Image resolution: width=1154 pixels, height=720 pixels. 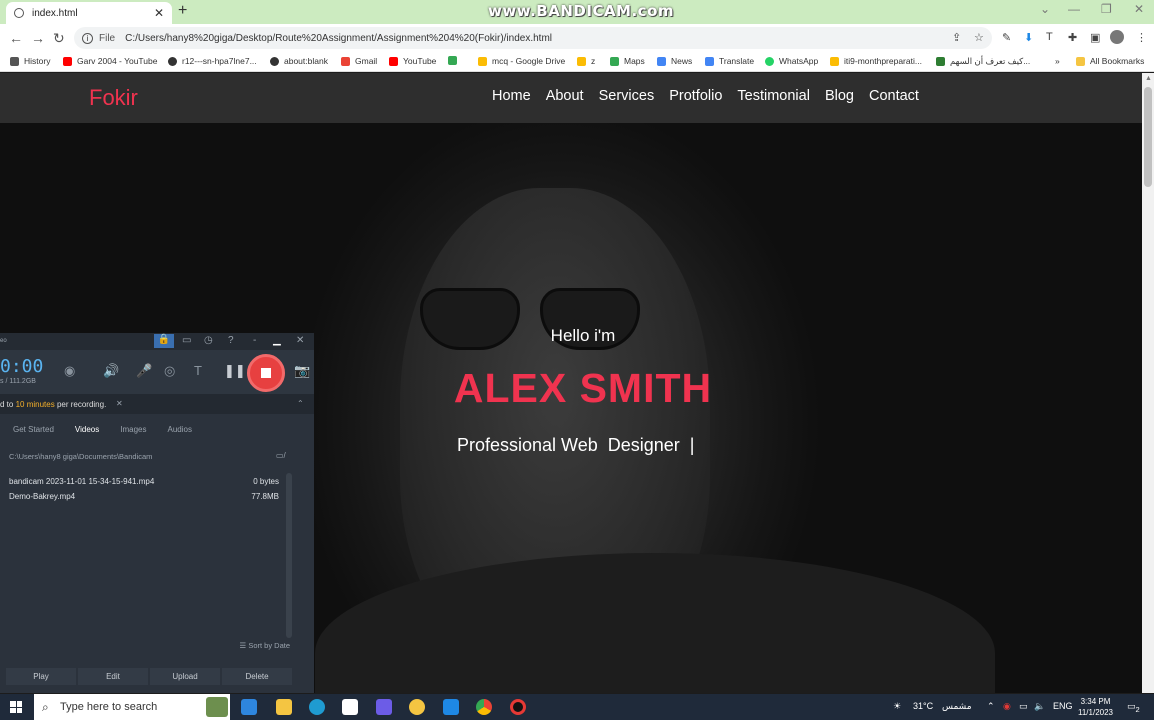 What do you see at coordinates (1007, 706) in the screenshot?
I see `record-tray-icon: ◉` at bounding box center [1007, 706].